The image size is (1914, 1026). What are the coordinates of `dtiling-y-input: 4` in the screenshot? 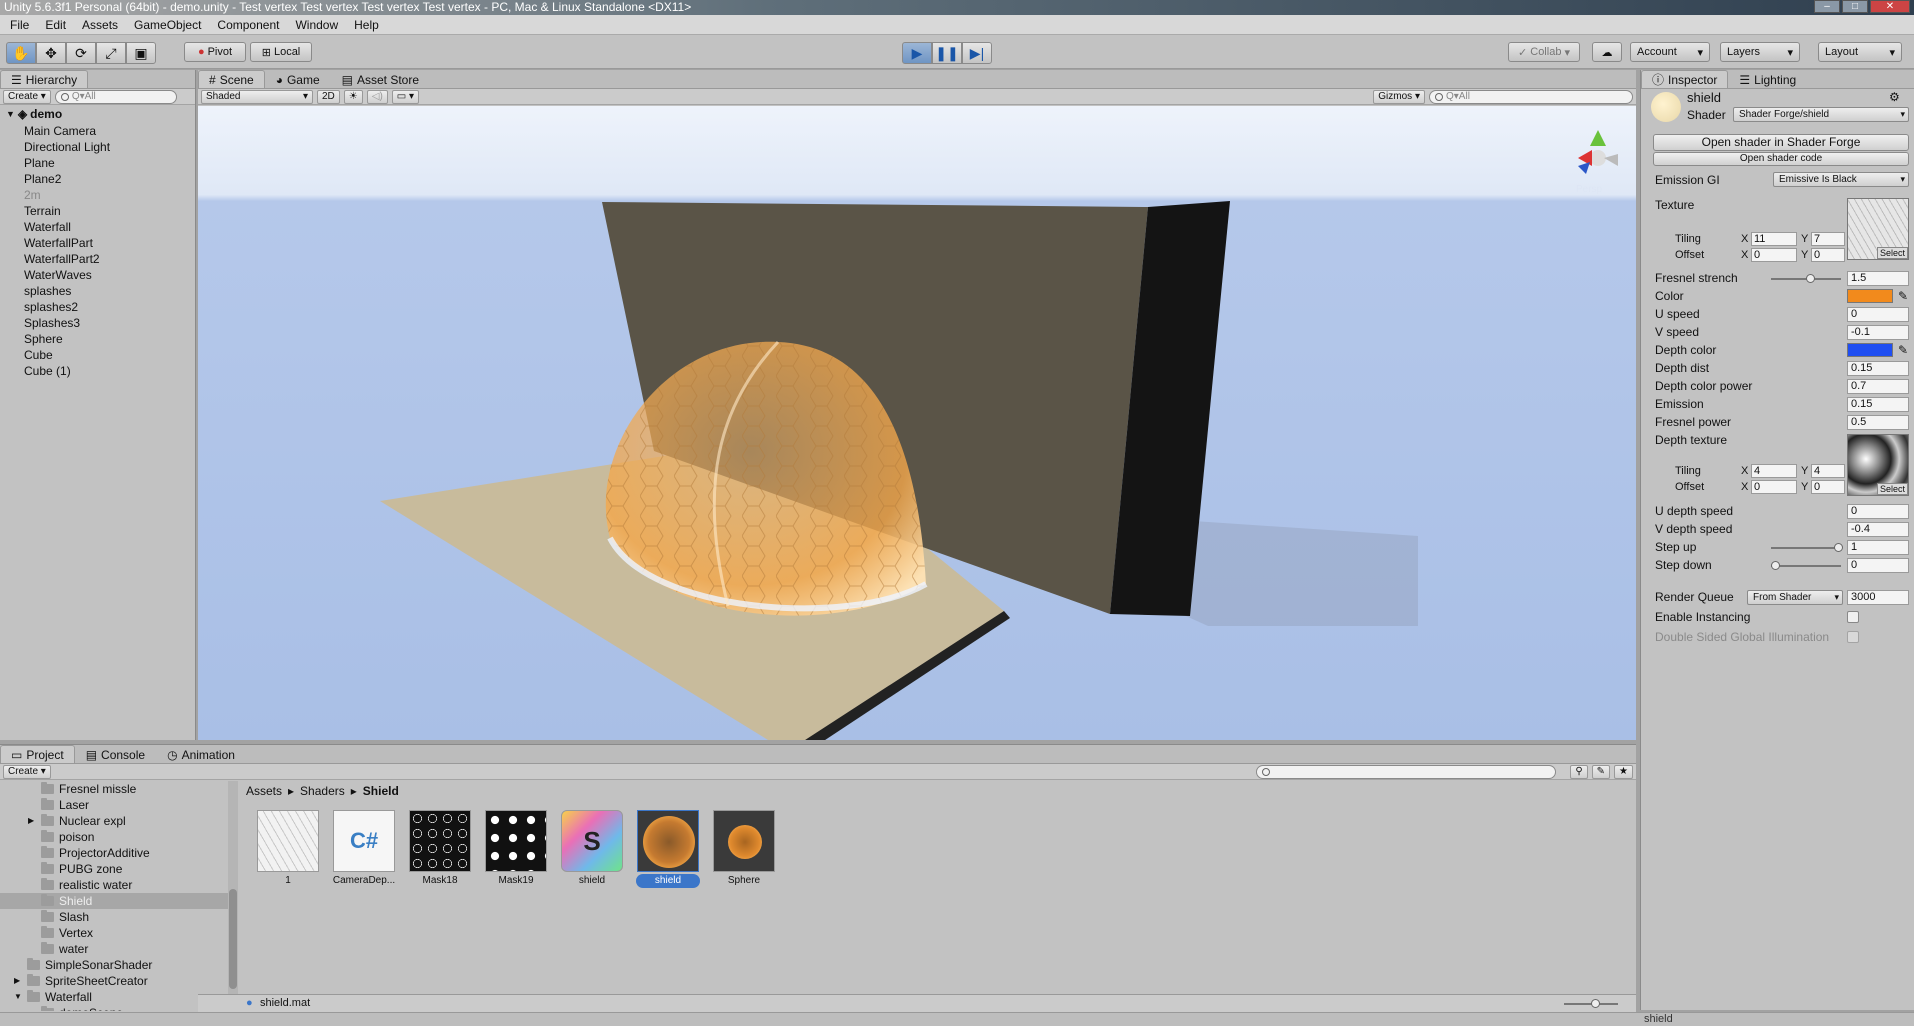 It's located at (1828, 471).